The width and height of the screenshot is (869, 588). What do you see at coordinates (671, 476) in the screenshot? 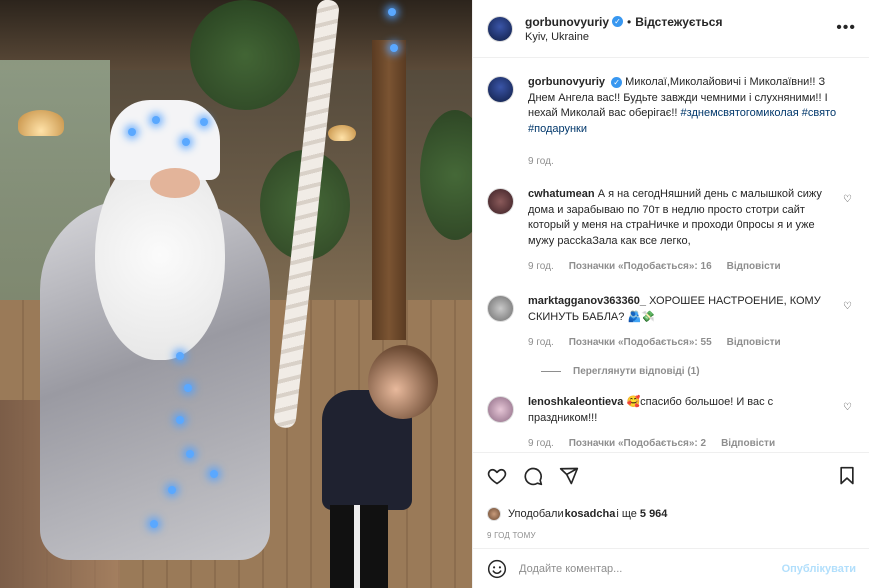
I see `action-icons` at bounding box center [671, 476].